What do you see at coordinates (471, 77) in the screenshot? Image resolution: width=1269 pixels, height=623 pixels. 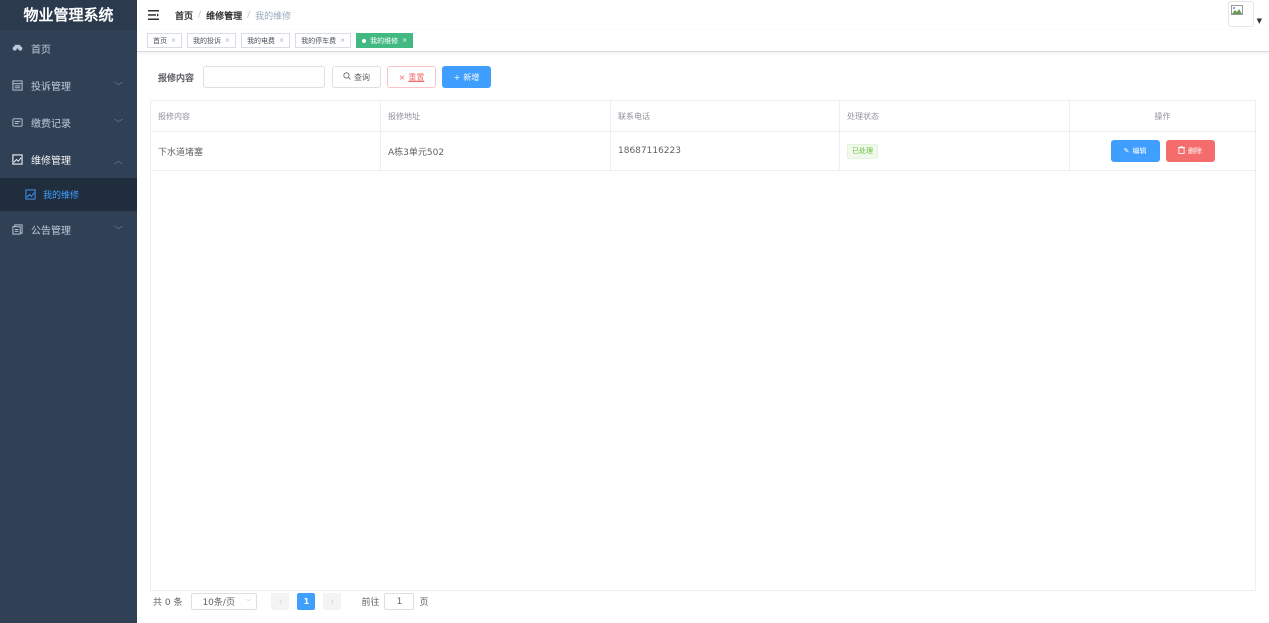 I see `add-button-label: 新增` at bounding box center [471, 77].